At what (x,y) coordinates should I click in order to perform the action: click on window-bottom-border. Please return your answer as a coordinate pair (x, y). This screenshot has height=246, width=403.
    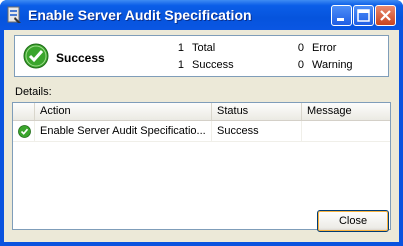
    Looking at the image, I should click on (201, 244).